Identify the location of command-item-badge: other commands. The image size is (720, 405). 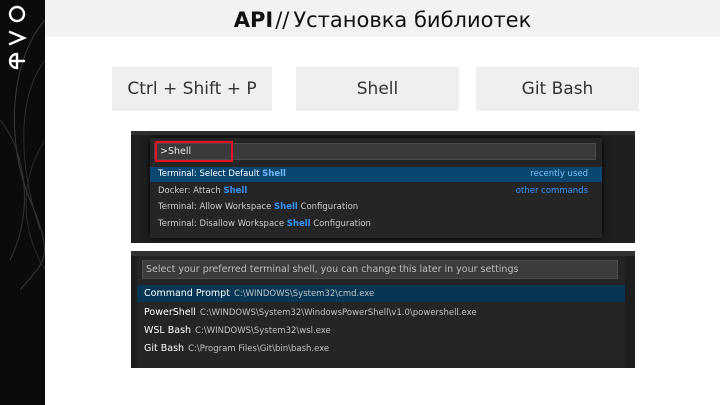
(551, 191).